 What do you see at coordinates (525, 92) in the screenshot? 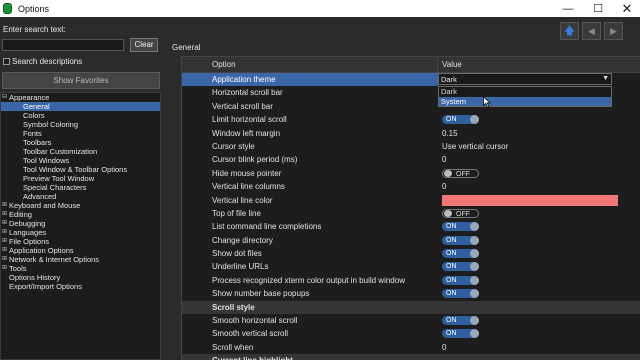
I see `dropdown-option-dark: Dark` at bounding box center [525, 92].